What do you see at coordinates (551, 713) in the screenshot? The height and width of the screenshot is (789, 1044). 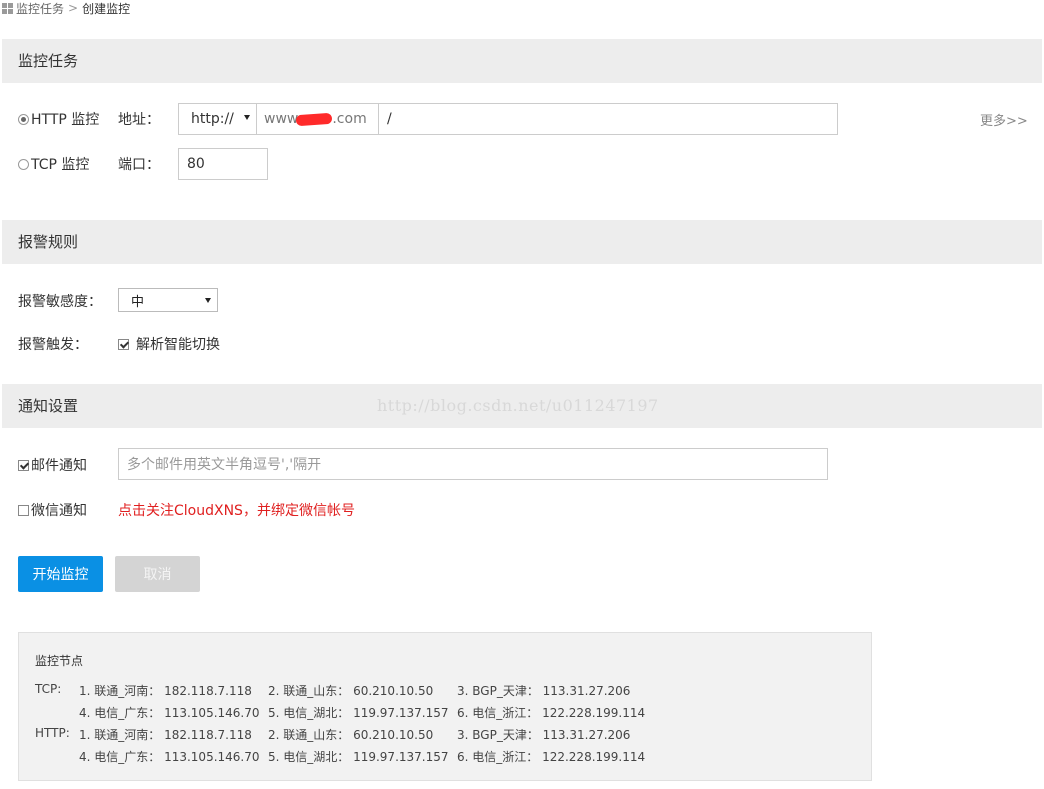 I see `tcp-node-item: 6. 电信_浙江： 122.228.199.114` at bounding box center [551, 713].